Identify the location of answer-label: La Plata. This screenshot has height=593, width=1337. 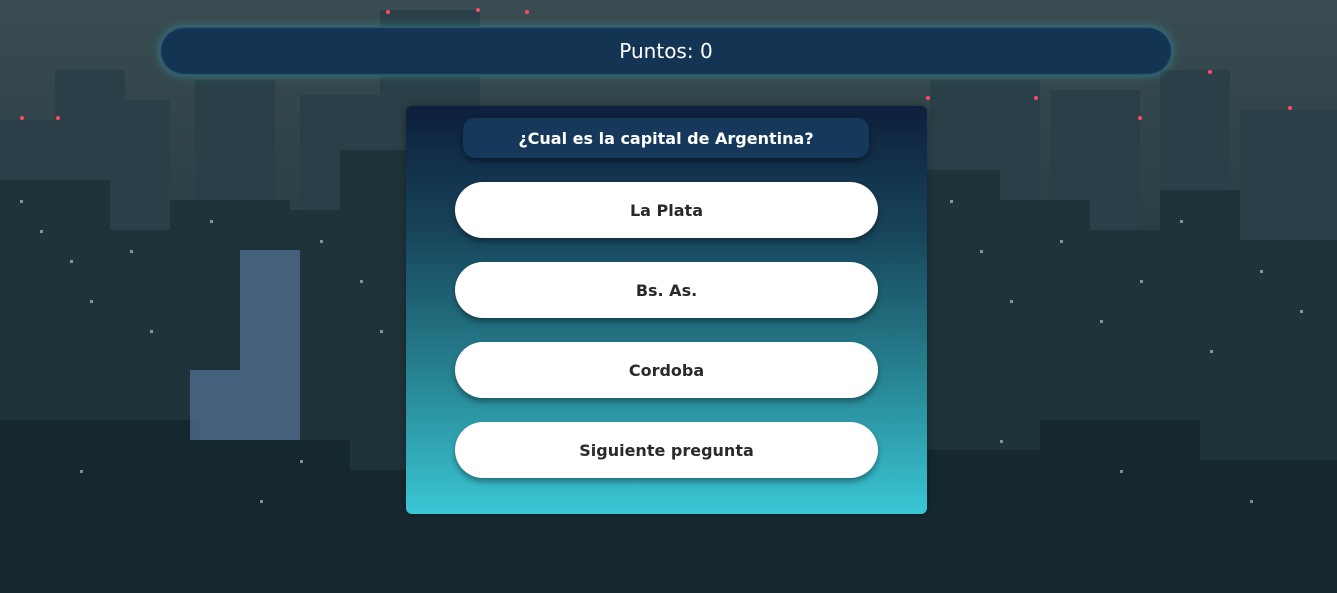
(666, 210).